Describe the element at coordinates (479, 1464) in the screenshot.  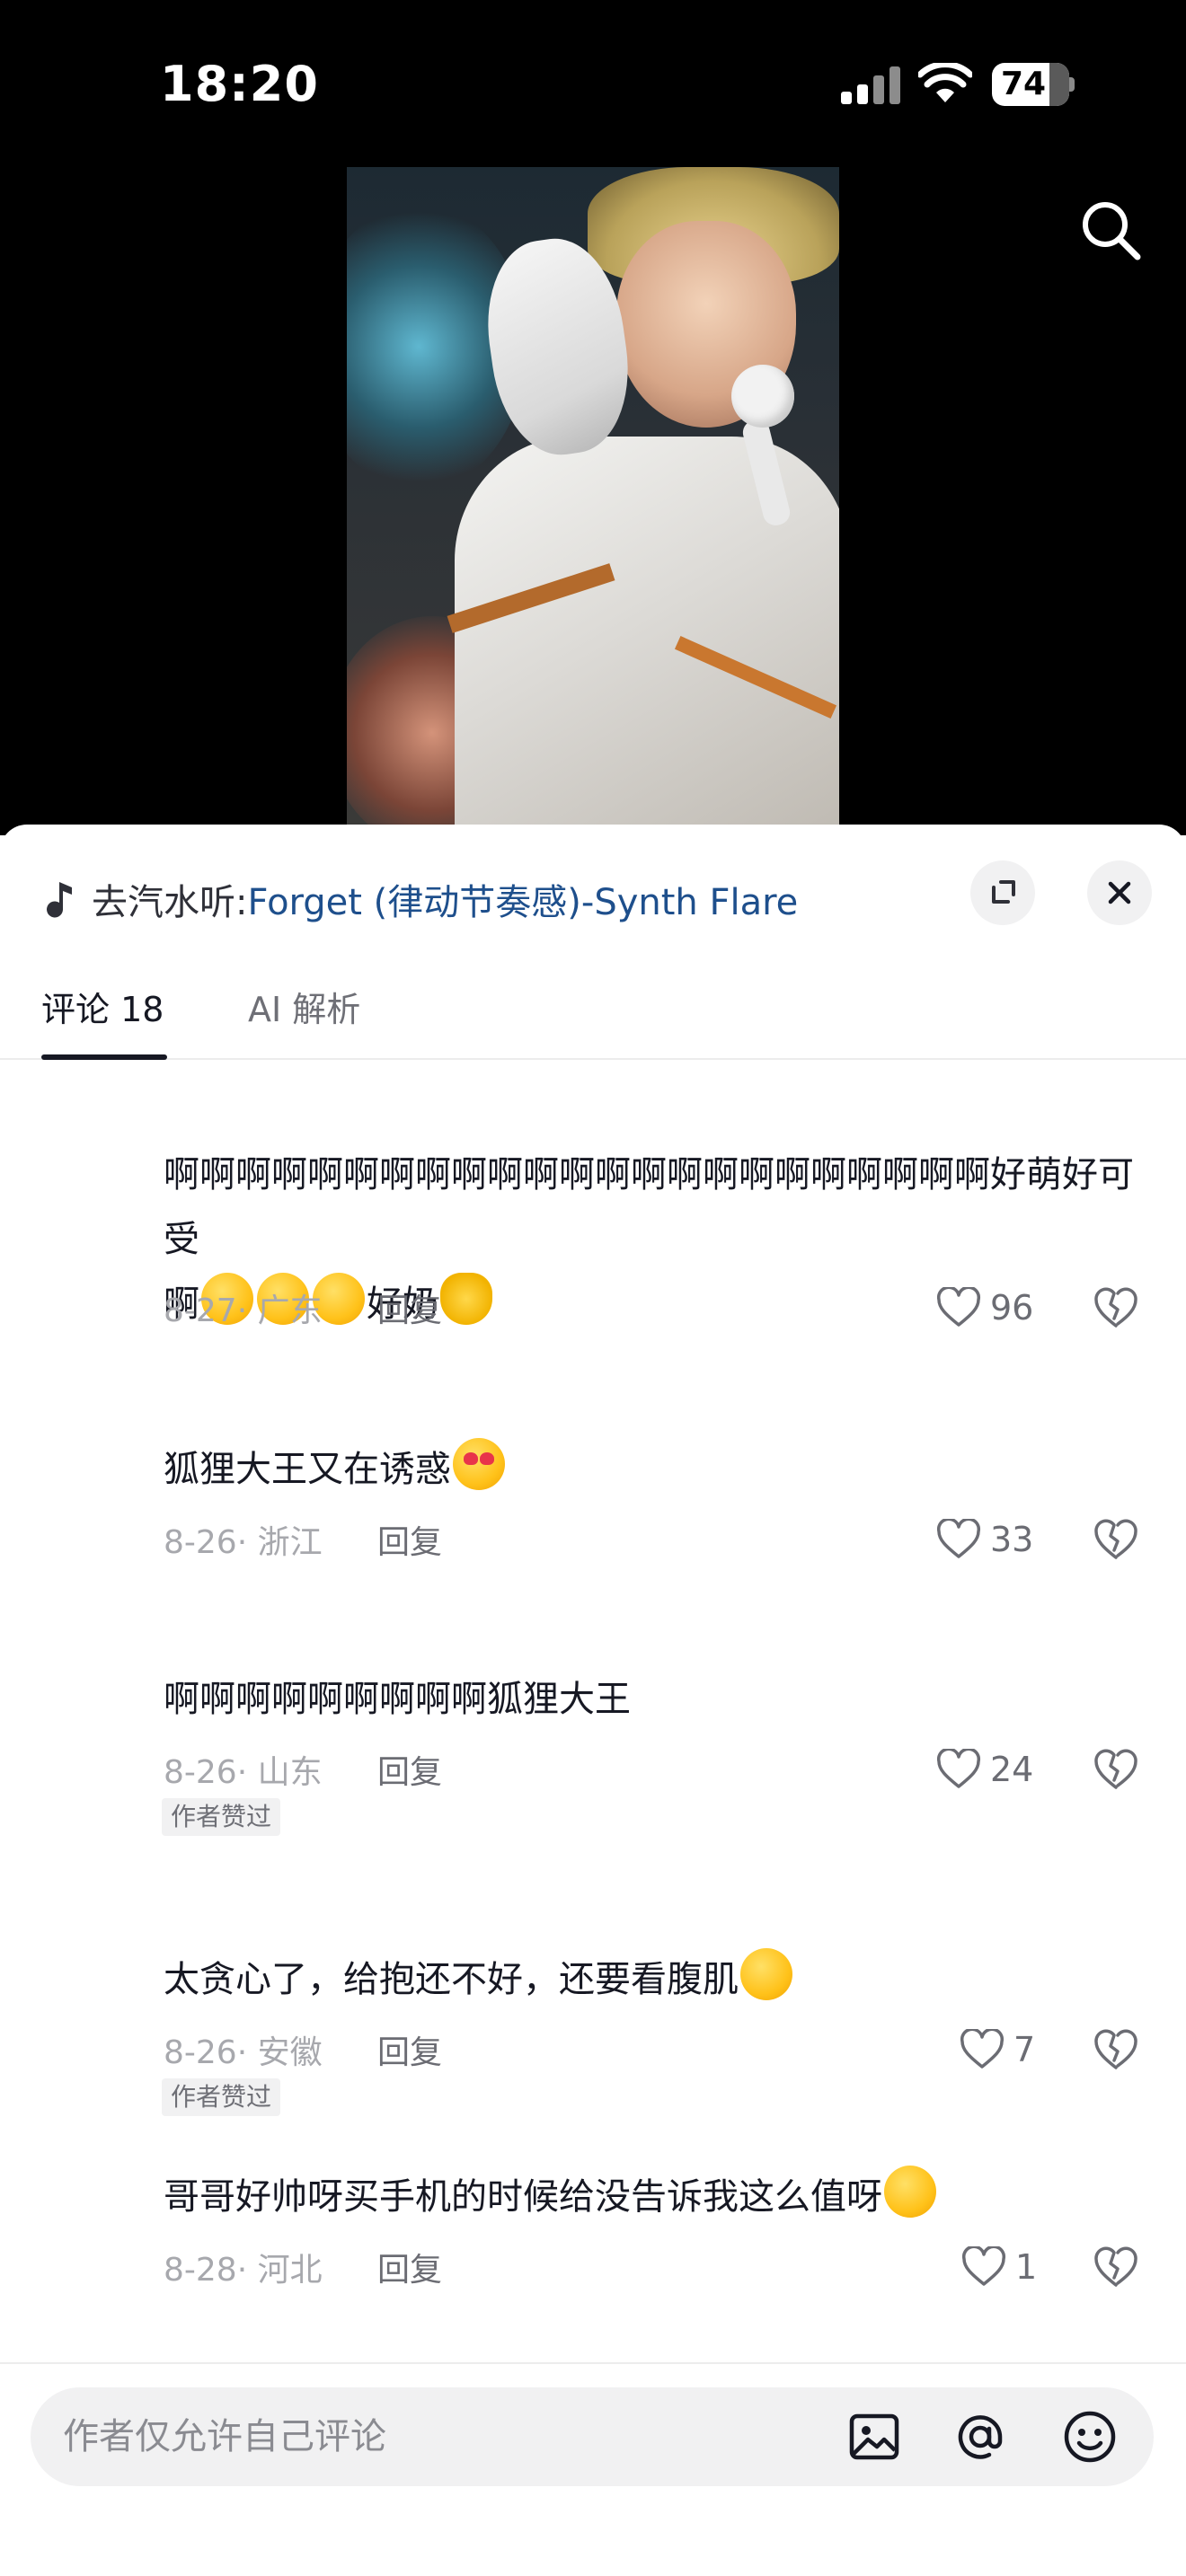
I see `heart-eyes-emoji` at that location.